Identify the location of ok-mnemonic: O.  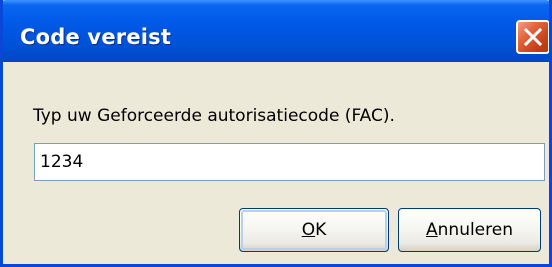
(308, 230).